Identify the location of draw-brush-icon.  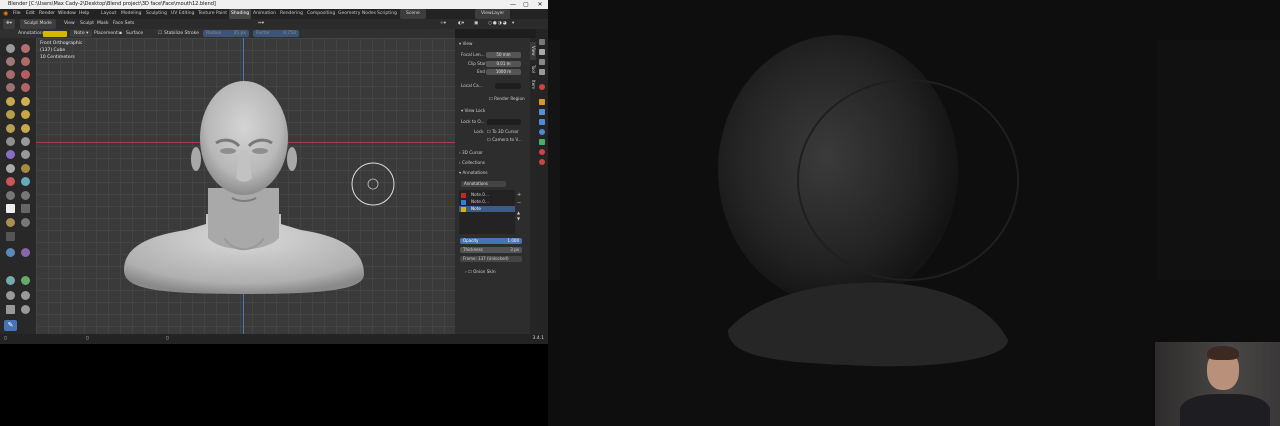
(10, 48).